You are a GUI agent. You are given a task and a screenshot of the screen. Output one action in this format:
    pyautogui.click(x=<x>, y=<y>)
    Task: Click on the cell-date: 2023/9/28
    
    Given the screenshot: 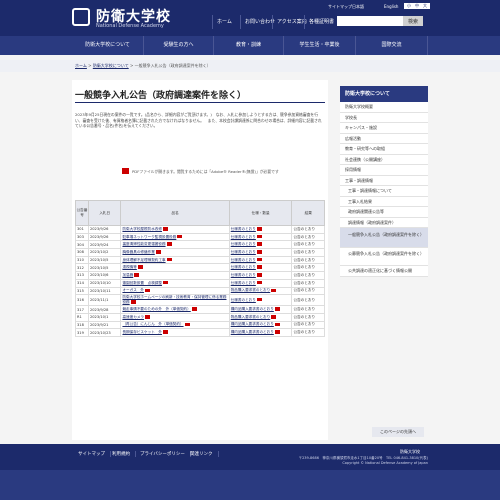 What is the action you would take?
    pyautogui.click(x=104, y=309)
    